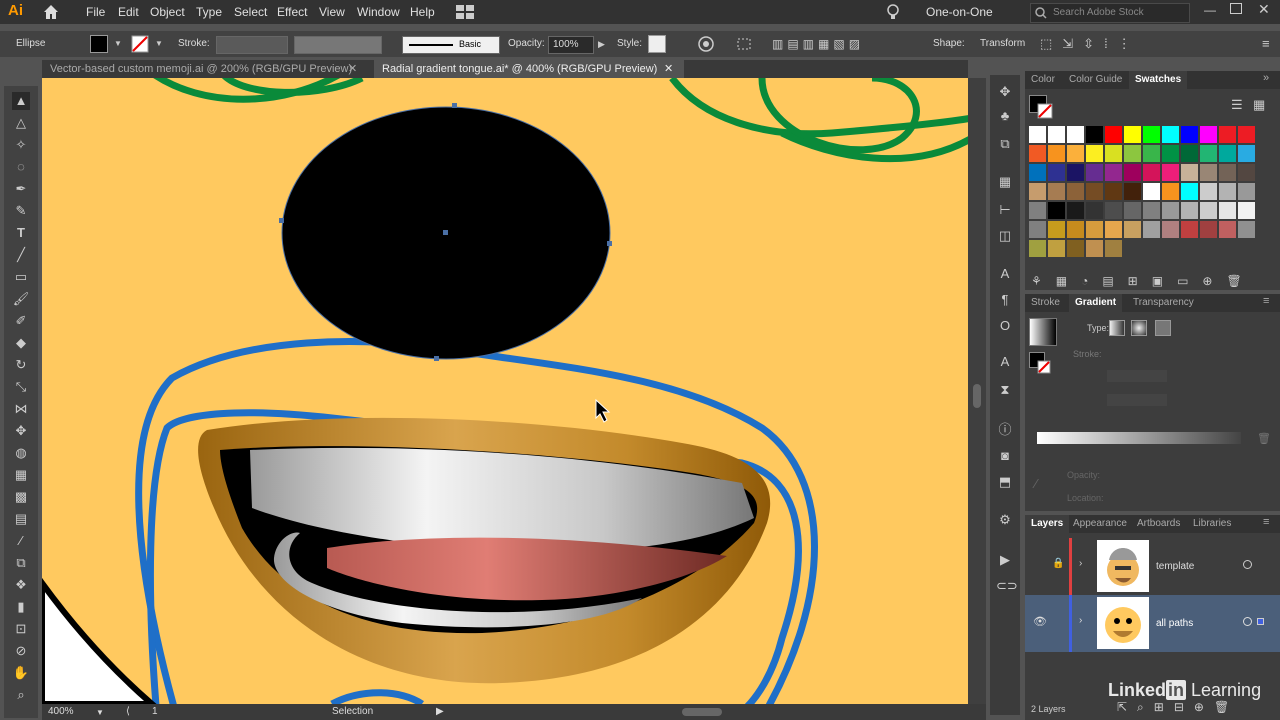  What do you see at coordinates (167, 12) in the screenshot?
I see `menu-object: Object` at bounding box center [167, 12].